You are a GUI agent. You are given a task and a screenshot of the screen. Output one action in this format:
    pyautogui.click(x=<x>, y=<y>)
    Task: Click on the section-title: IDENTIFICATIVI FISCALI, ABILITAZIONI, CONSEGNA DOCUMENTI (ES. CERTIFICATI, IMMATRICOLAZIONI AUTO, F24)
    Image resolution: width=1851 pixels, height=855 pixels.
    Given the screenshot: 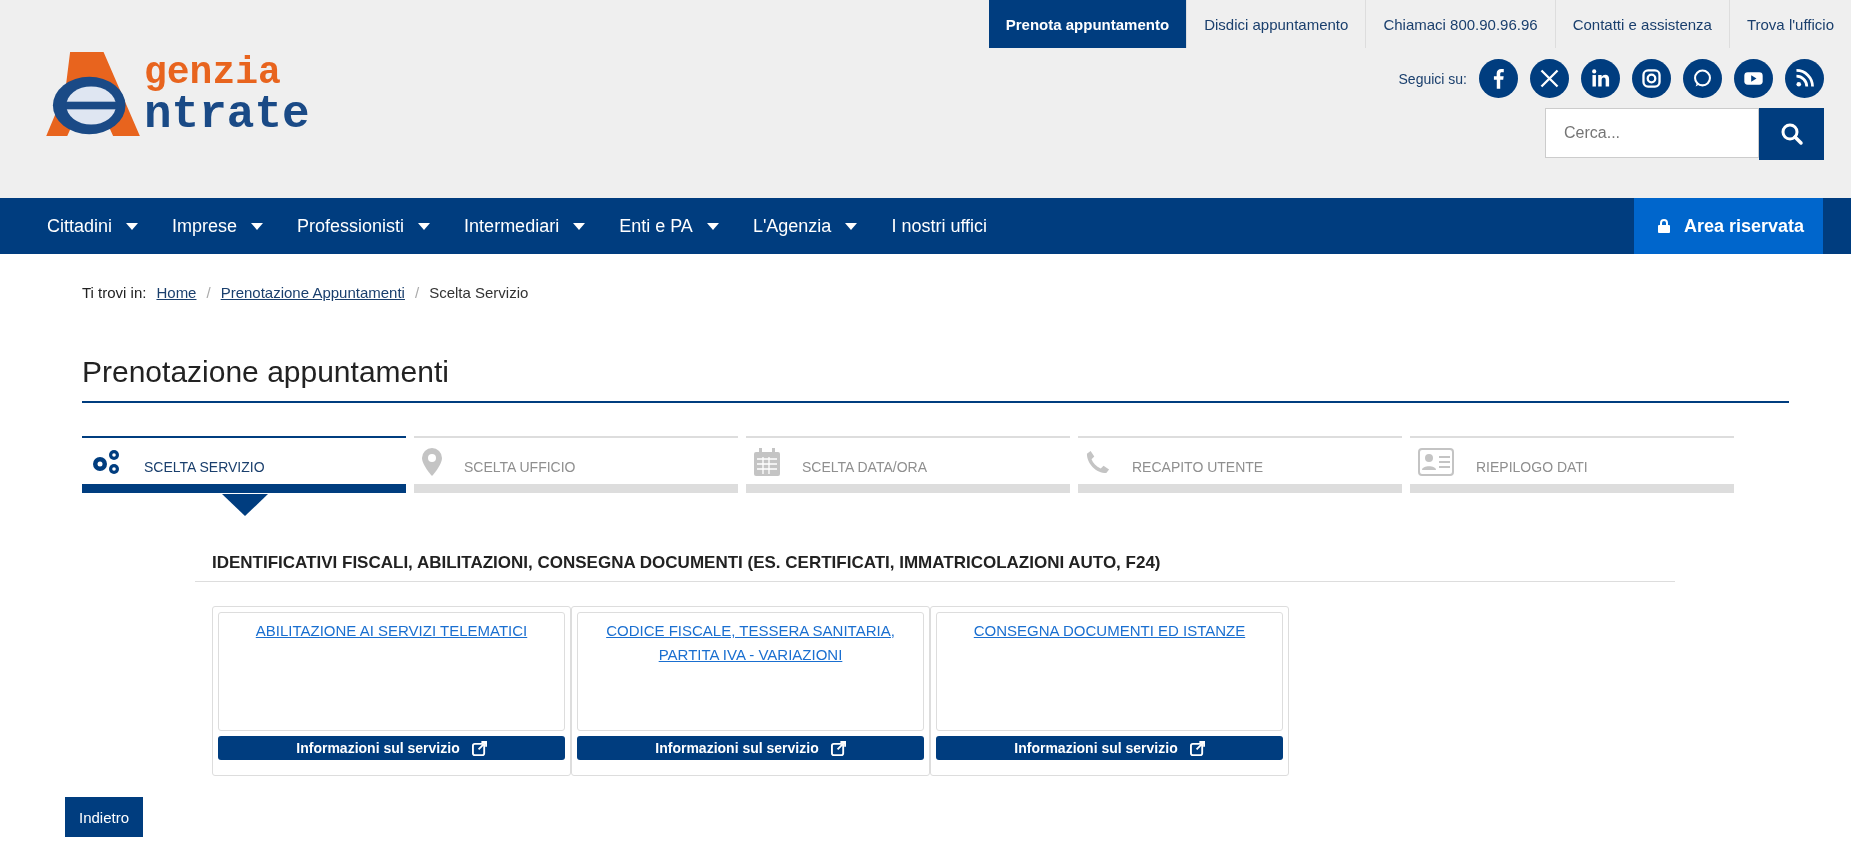 What is the action you would take?
    pyautogui.click(x=935, y=567)
    